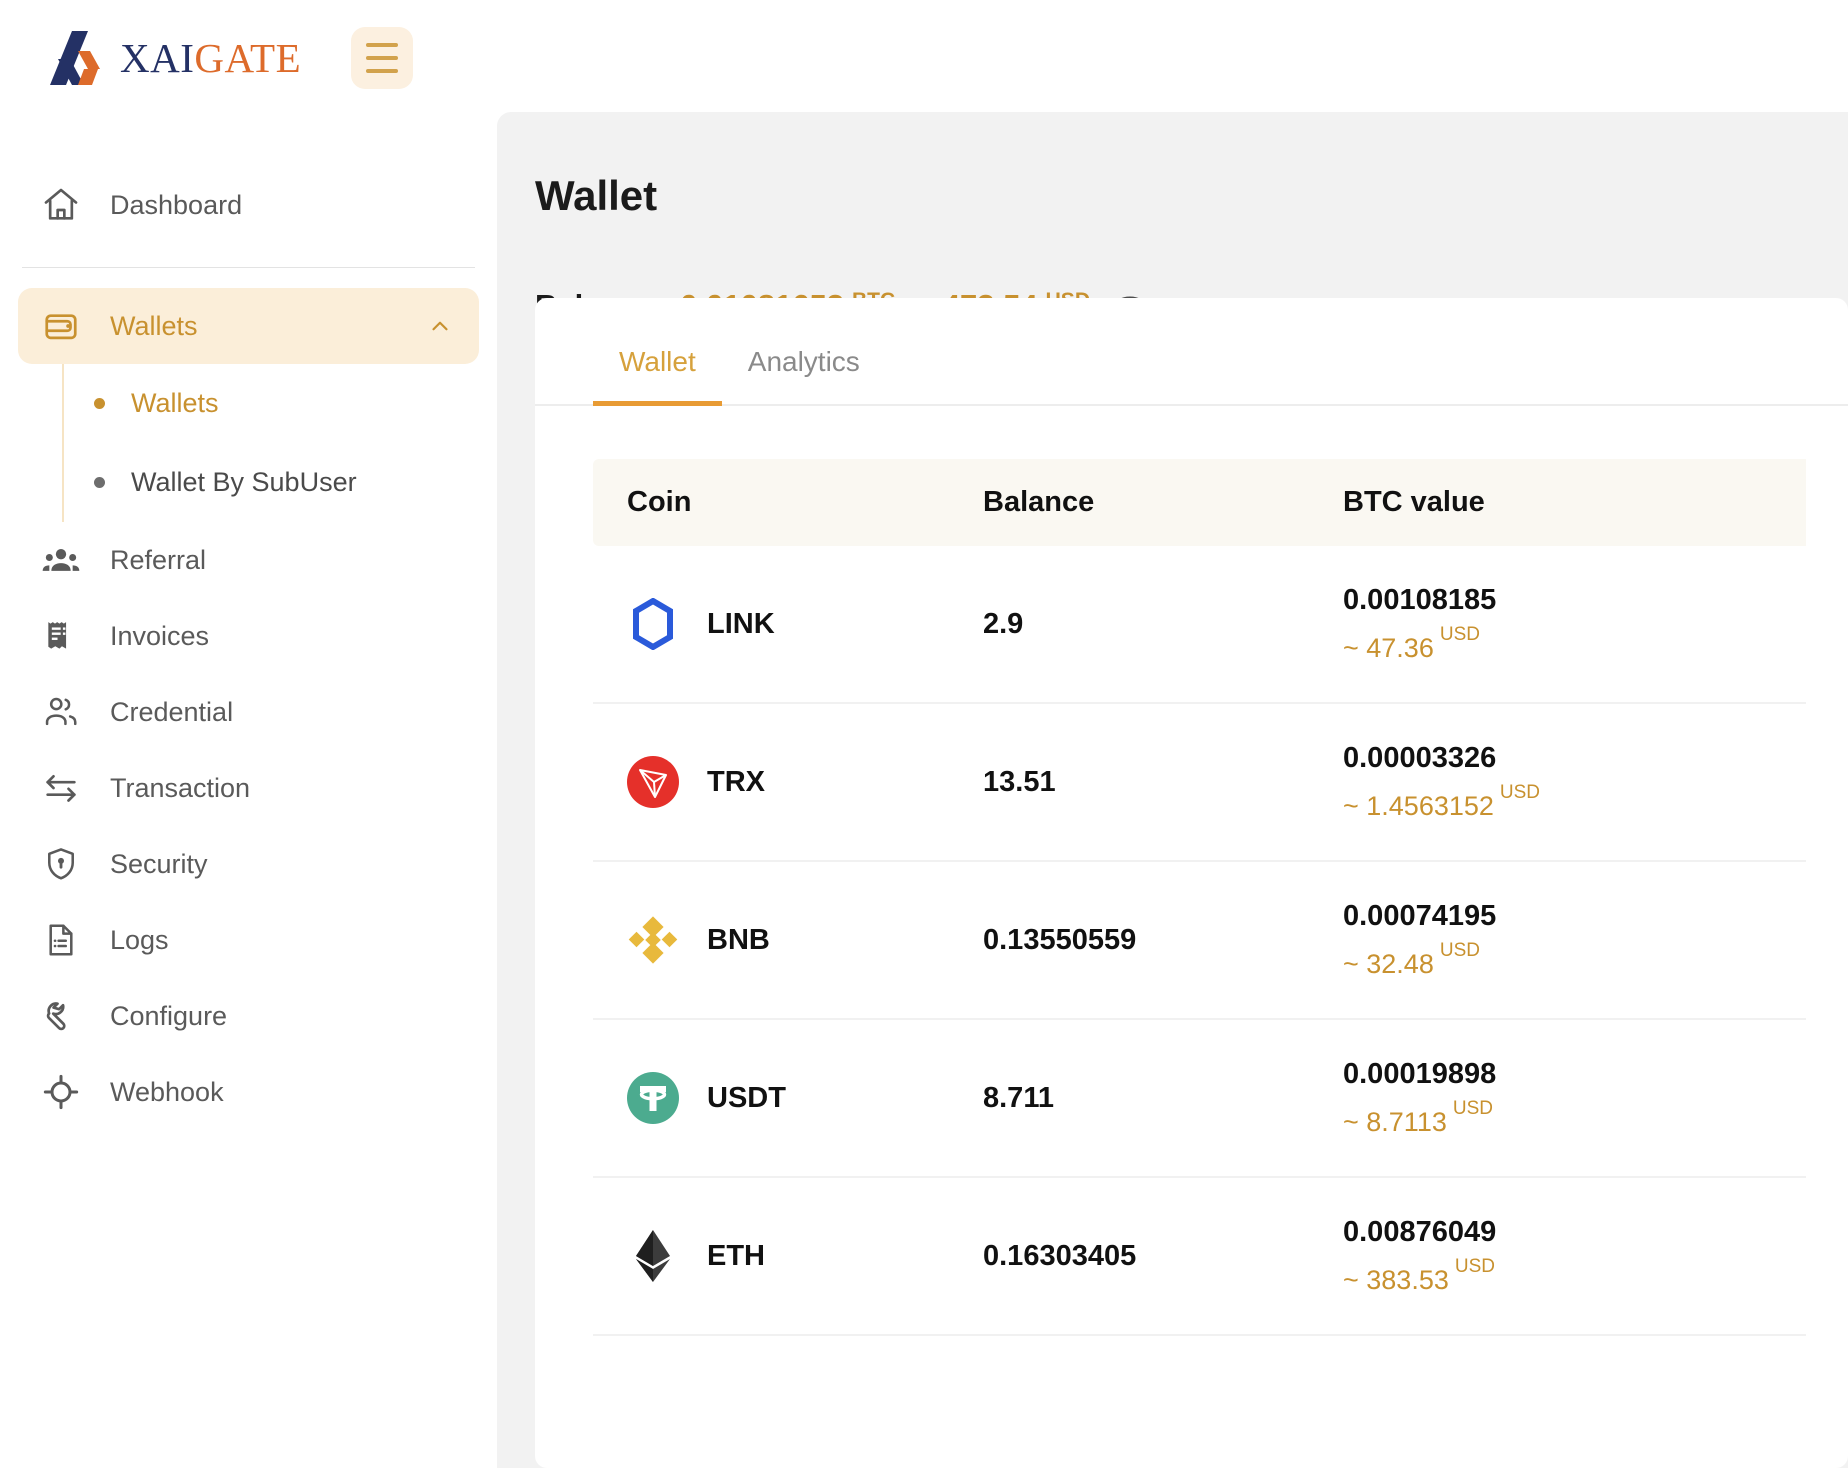  I want to click on sidebar-item-label: Transaction, so click(180, 787).